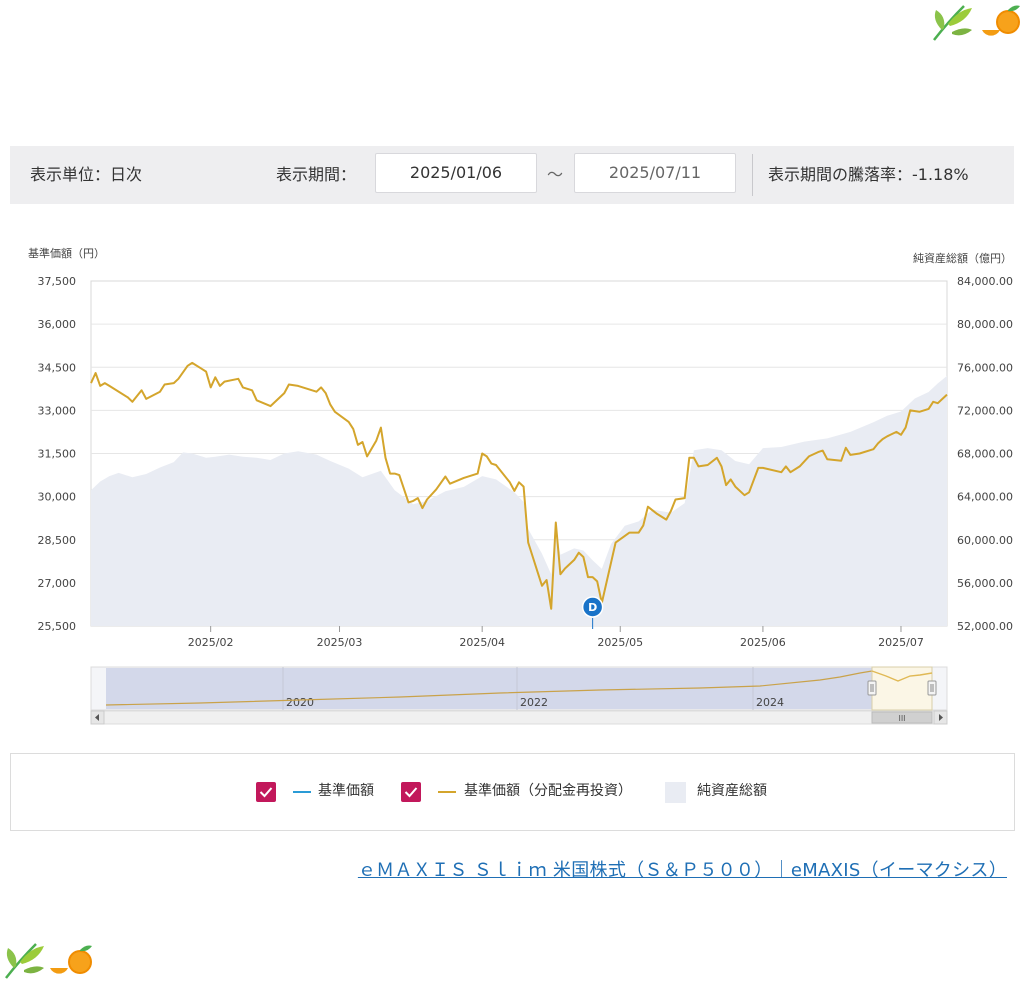 Image resolution: width=1024 pixels, height=985 pixels. Describe the element at coordinates (57, 410) in the screenshot. I see `left-tick-label: 33,000` at that location.